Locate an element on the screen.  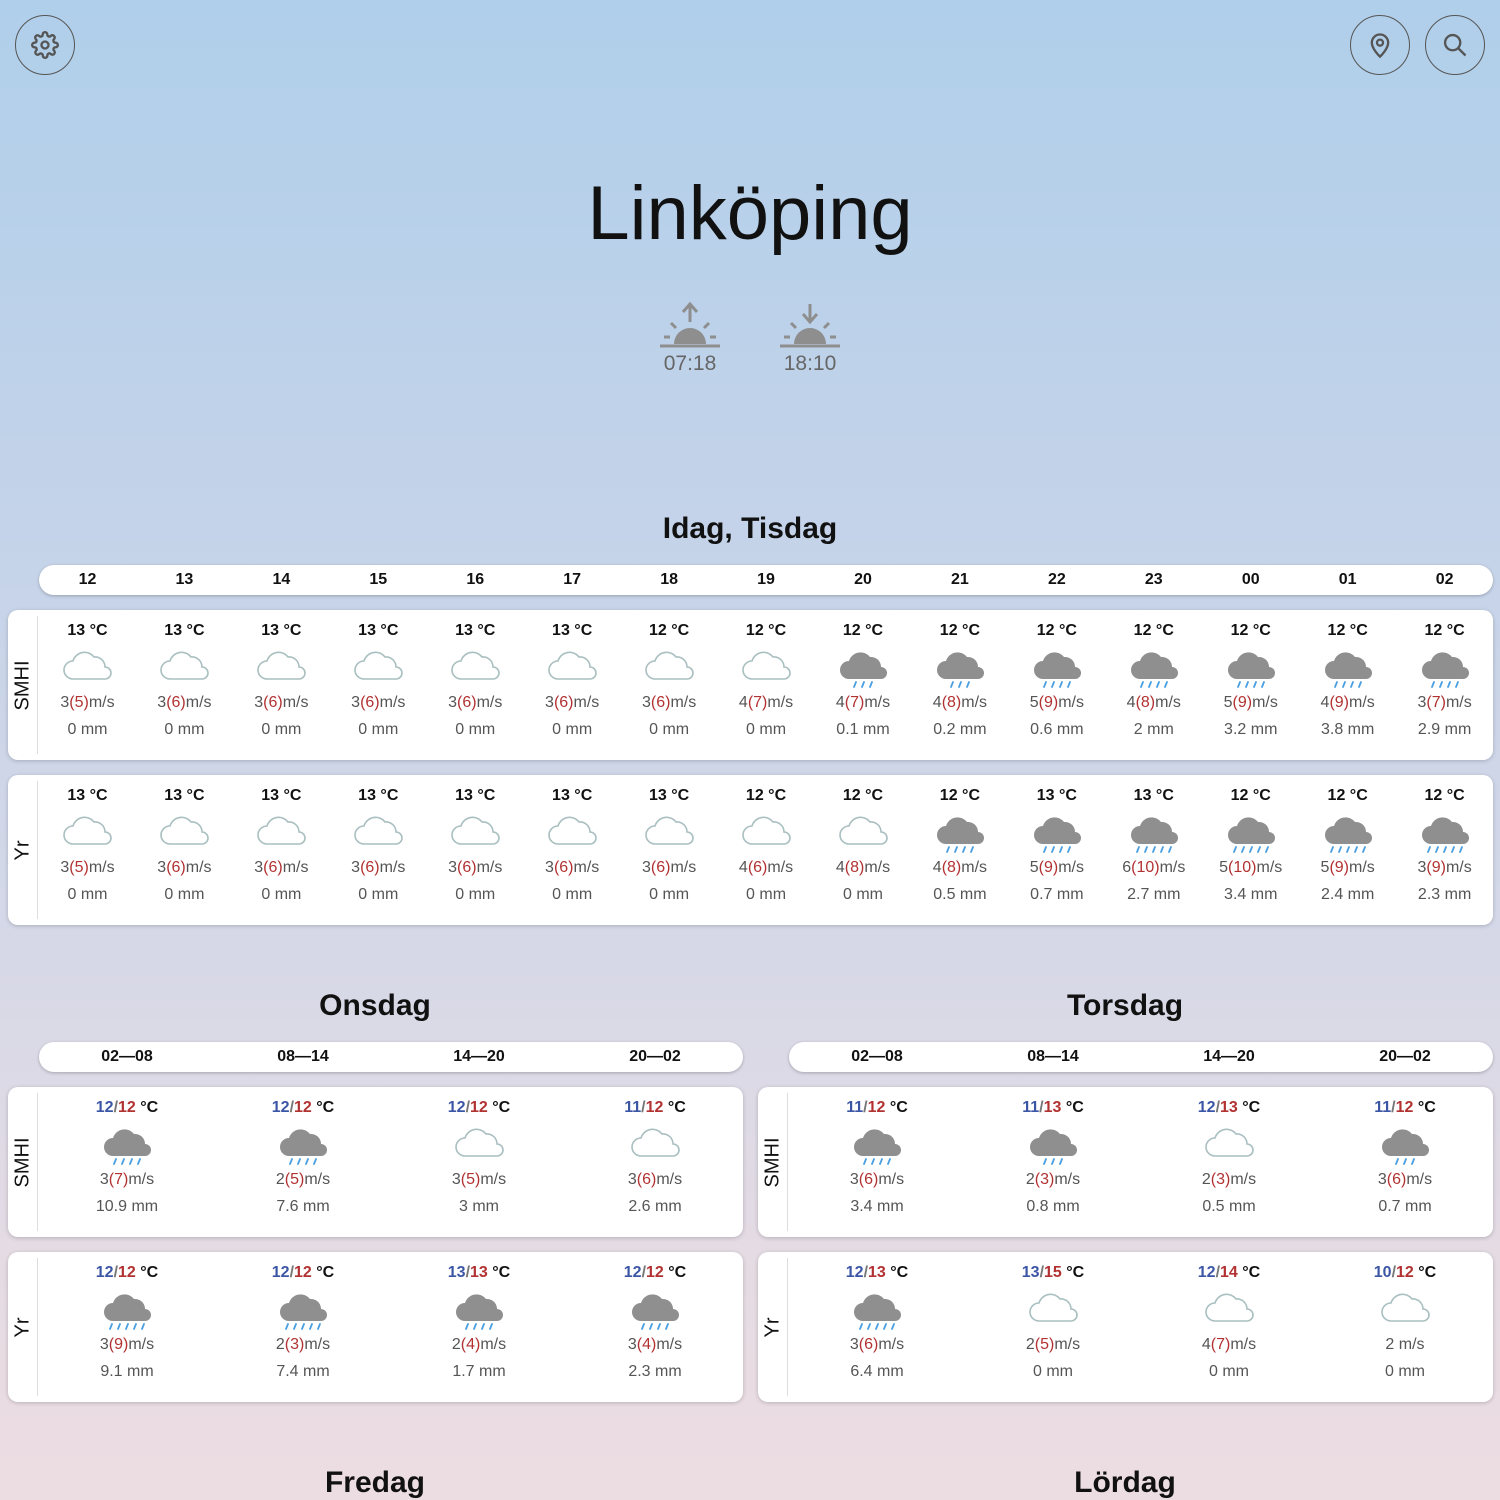
forecast-cell: 11/12 °C 3(6)m/s 0.7 mm is located at coordinates (1405, 1162).